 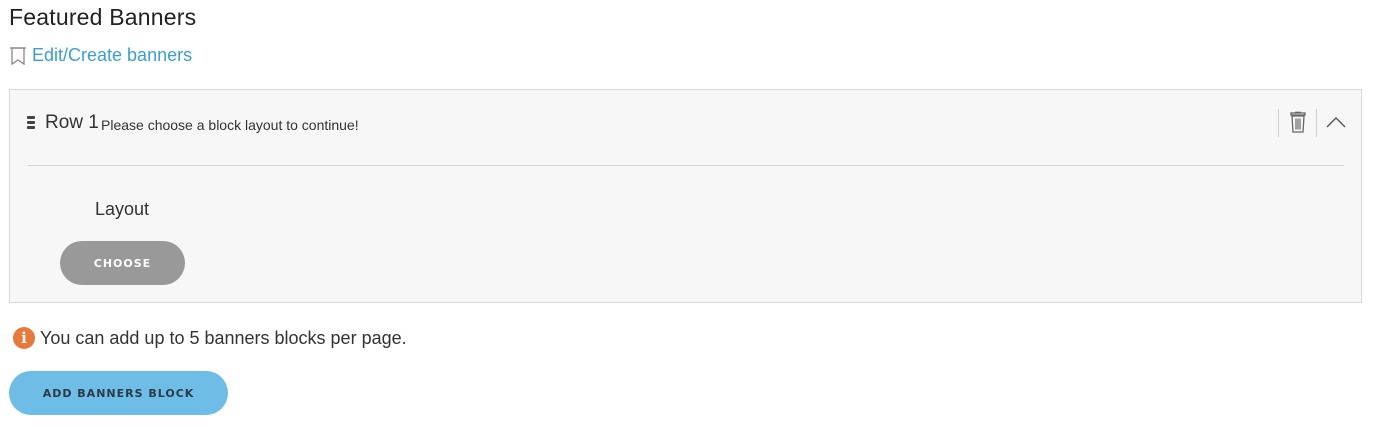 What do you see at coordinates (1298, 123) in the screenshot?
I see `trash-icon` at bounding box center [1298, 123].